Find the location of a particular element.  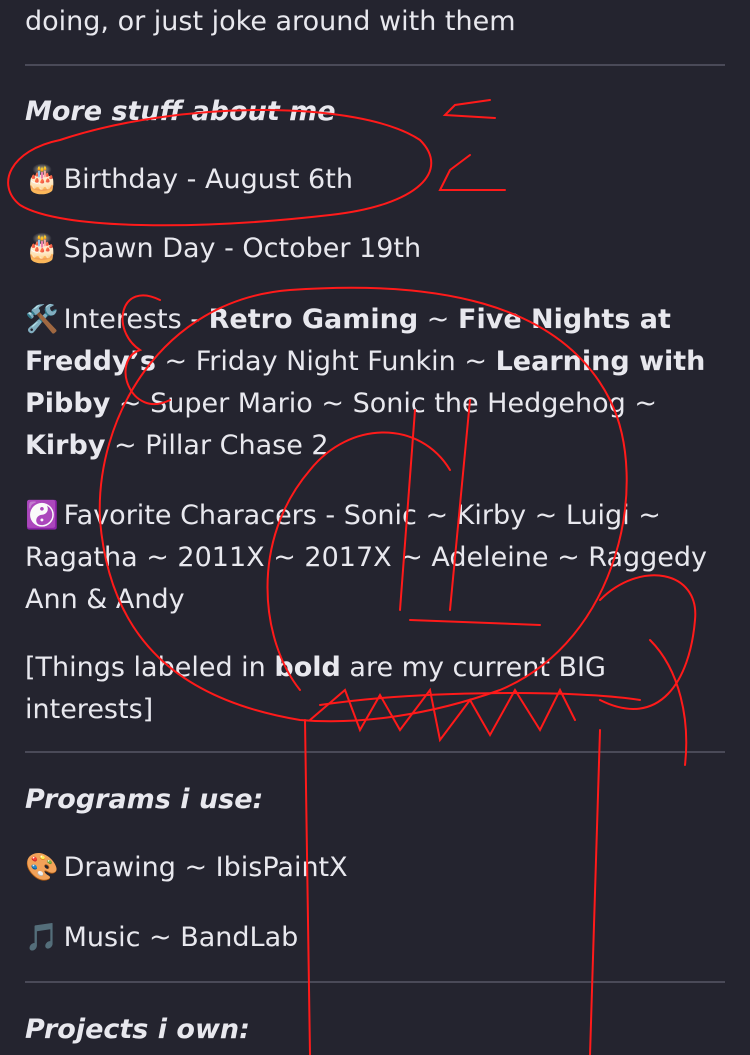

palette-icon: 🎨 is located at coordinates (42, 867).